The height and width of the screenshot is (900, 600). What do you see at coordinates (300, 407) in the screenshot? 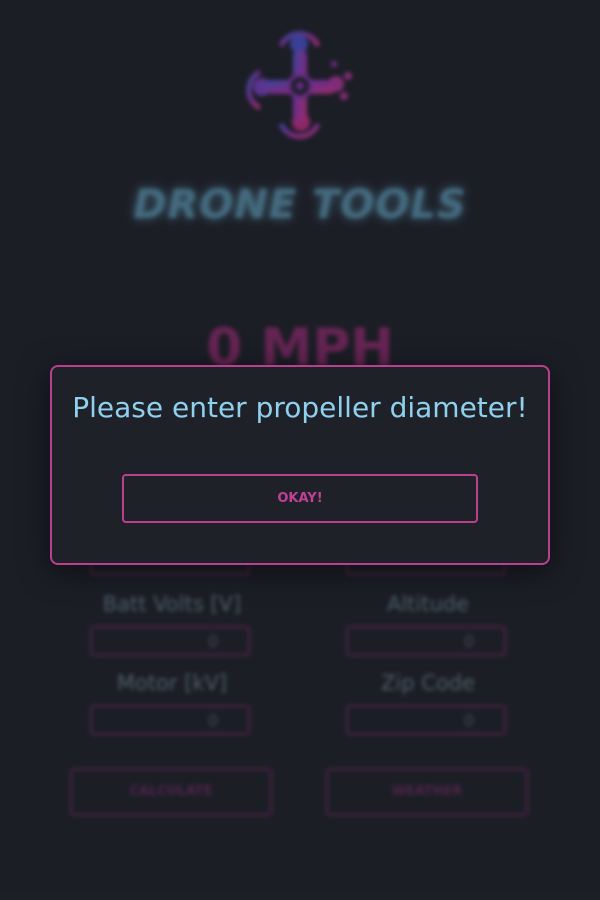
I see `dialog-message: Please enter propeller diameter!` at bounding box center [300, 407].